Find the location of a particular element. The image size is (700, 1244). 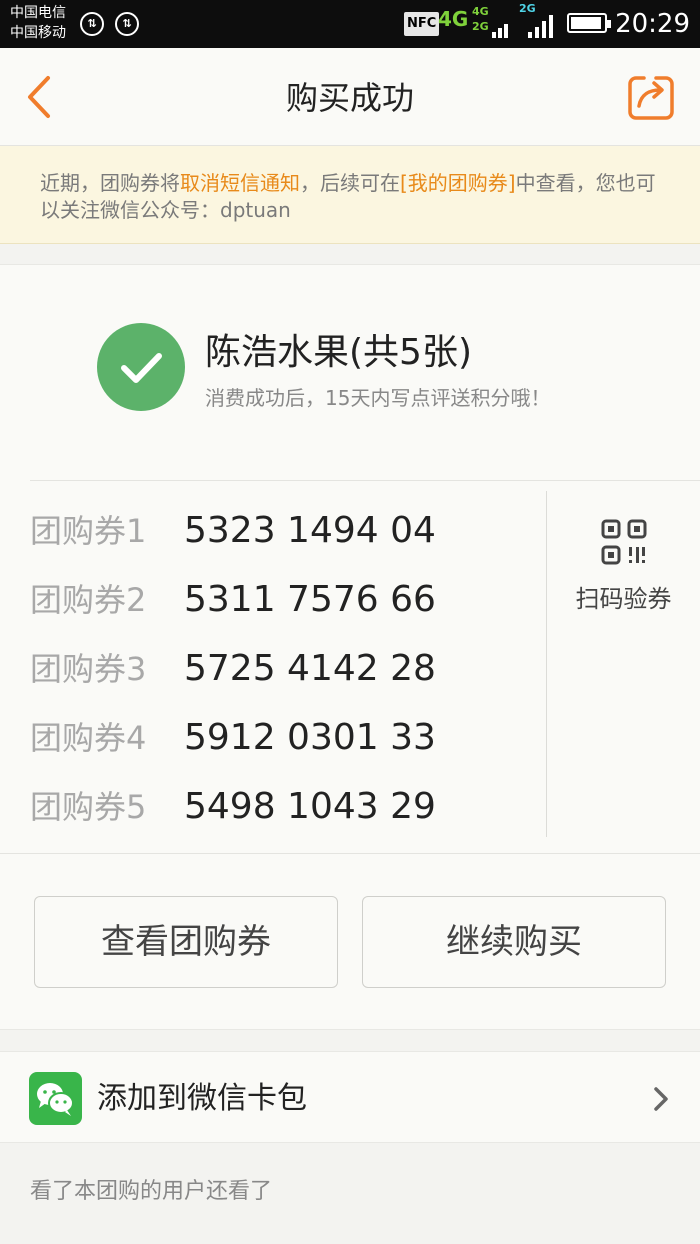

page-title: 购买成功 is located at coordinates (349, 98).